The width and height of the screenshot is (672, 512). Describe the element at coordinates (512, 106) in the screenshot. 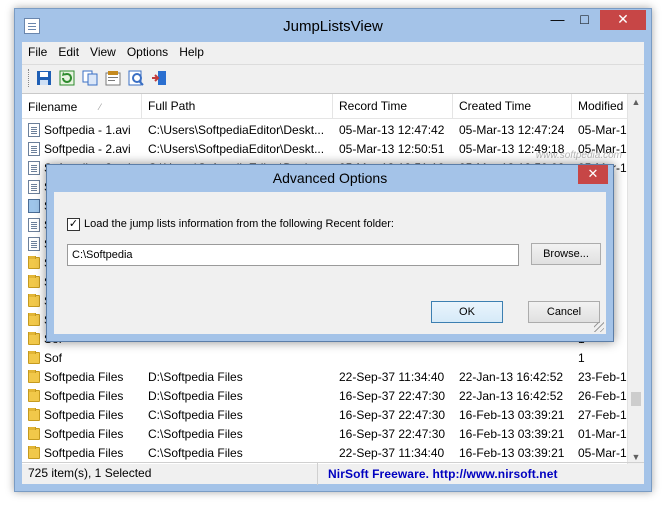

I see `column-created-time: Created Time` at that location.